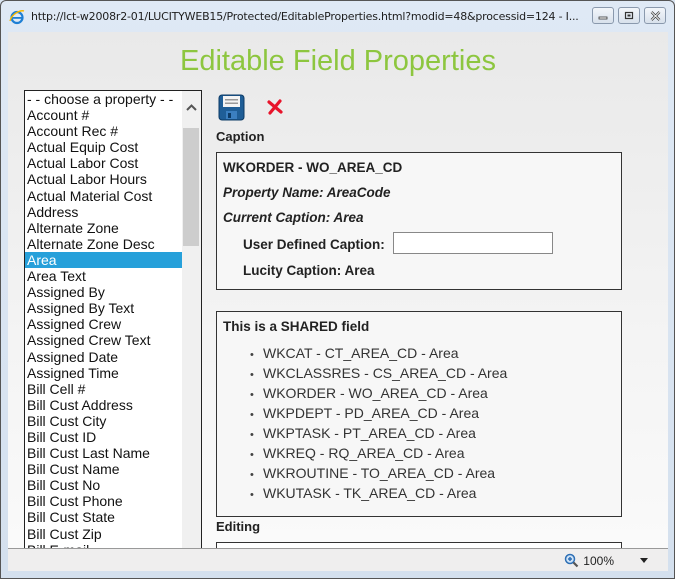 Image resolution: width=675 pixels, height=579 pixels. Describe the element at coordinates (103, 421) in the screenshot. I see `property-option: Bill Cust City` at that location.